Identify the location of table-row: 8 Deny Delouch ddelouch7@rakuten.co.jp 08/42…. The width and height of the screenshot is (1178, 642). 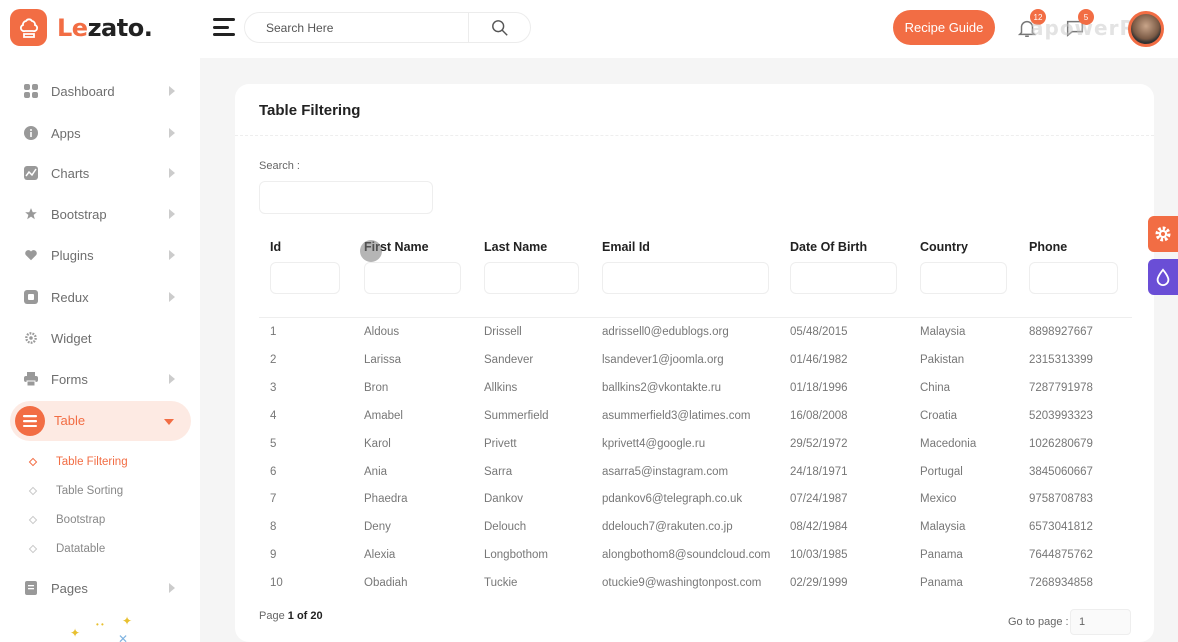
(694, 528).